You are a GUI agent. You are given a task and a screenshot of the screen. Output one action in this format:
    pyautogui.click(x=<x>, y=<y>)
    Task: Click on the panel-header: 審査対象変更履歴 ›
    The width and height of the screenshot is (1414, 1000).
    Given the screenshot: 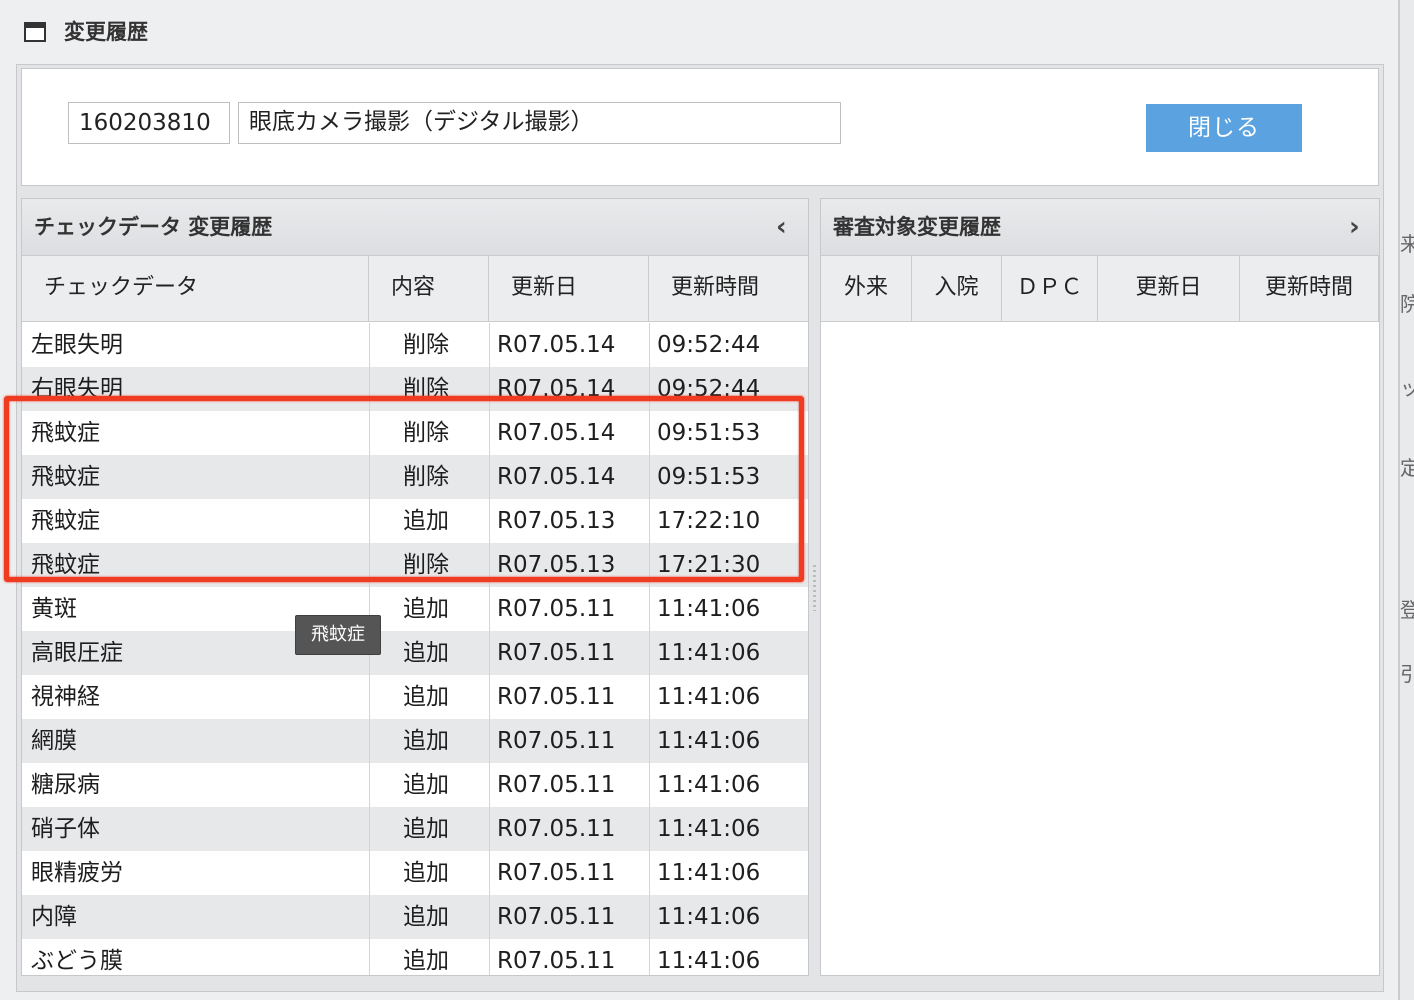 What is the action you would take?
    pyautogui.click(x=1100, y=227)
    